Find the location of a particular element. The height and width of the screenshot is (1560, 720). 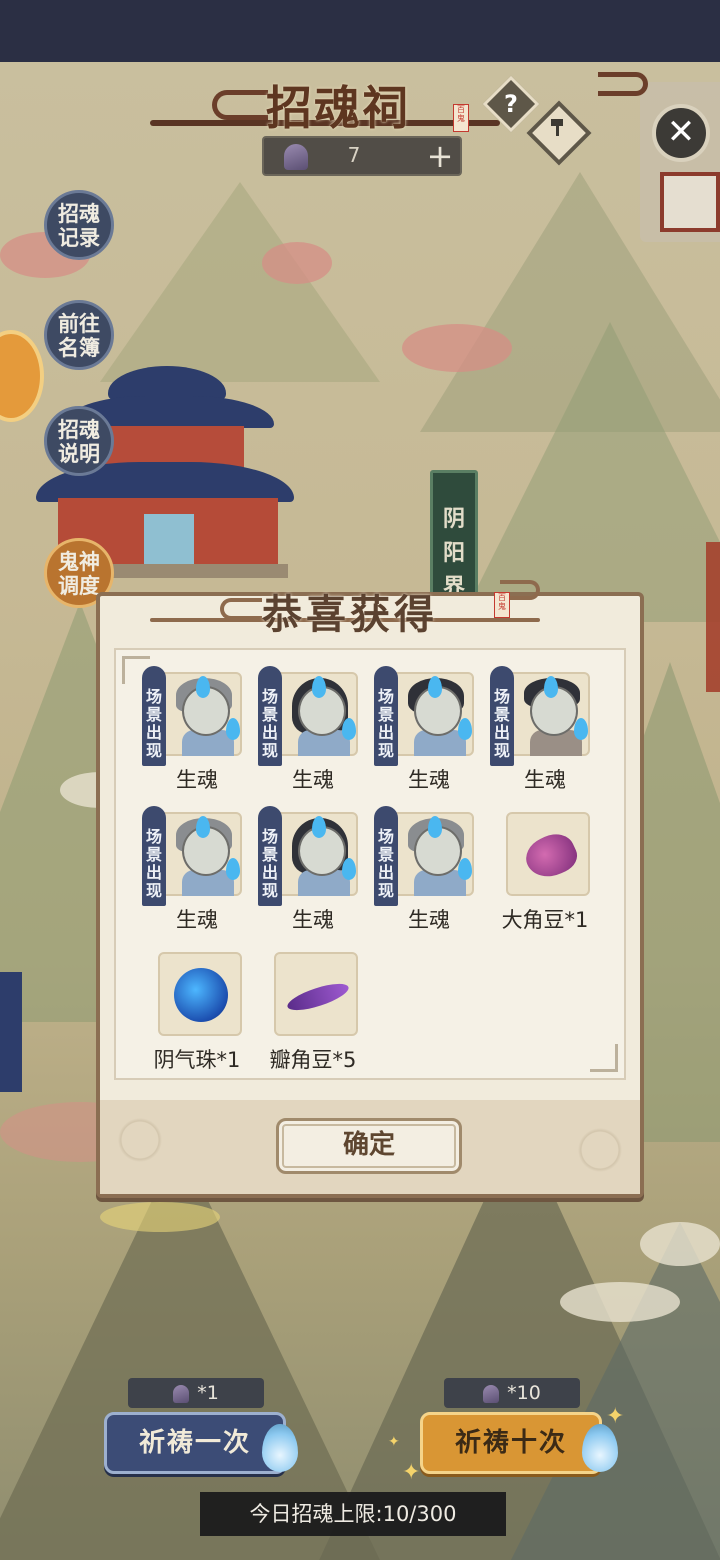

close-icon: ✕ is located at coordinates (681, 132).